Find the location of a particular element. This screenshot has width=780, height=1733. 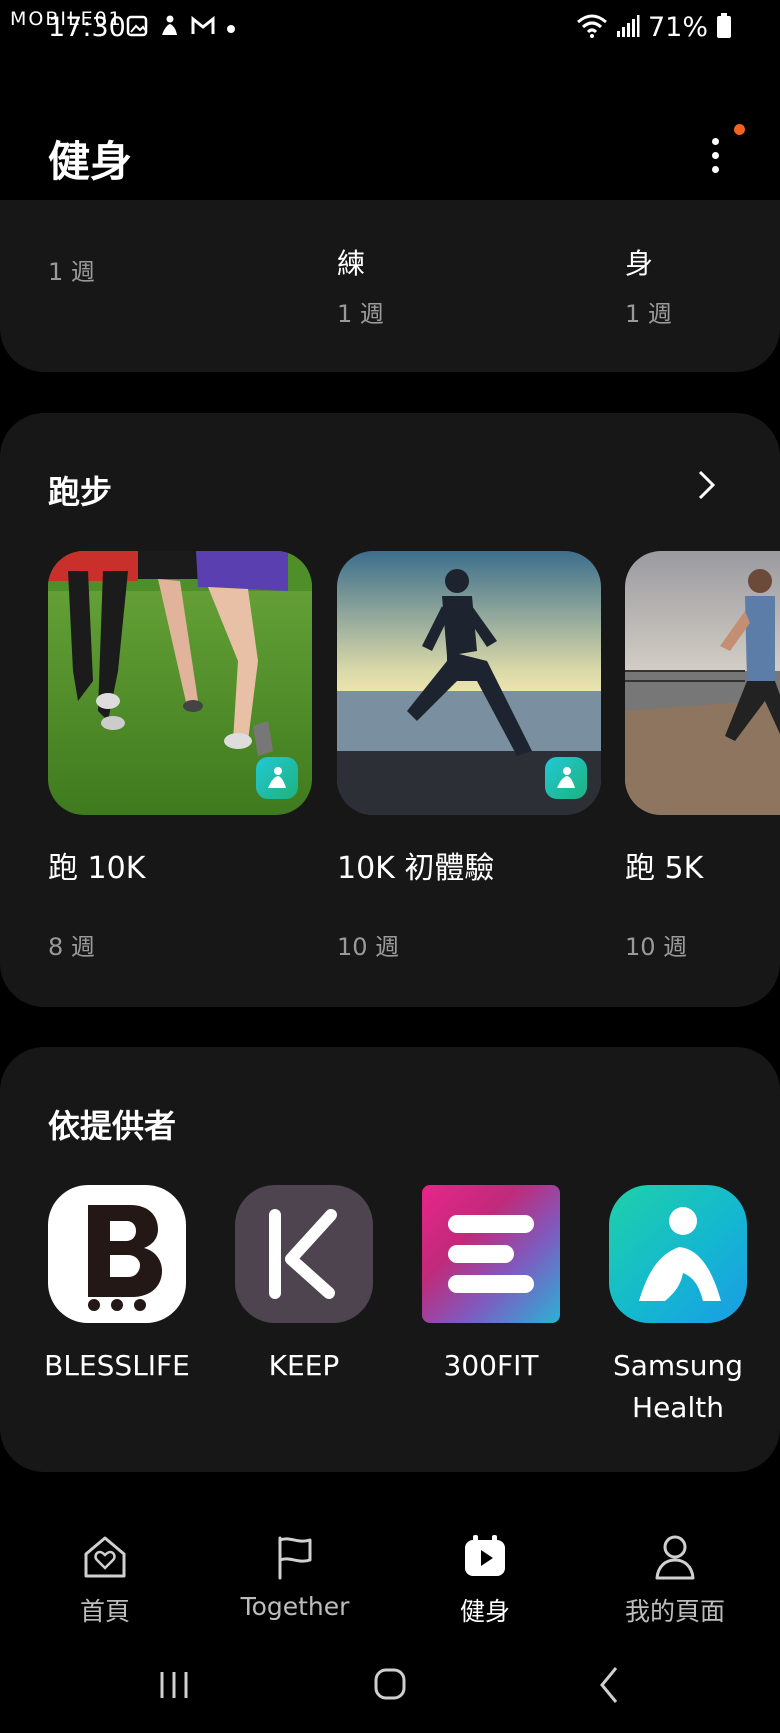

home-heart-icon is located at coordinates (105, 1557).